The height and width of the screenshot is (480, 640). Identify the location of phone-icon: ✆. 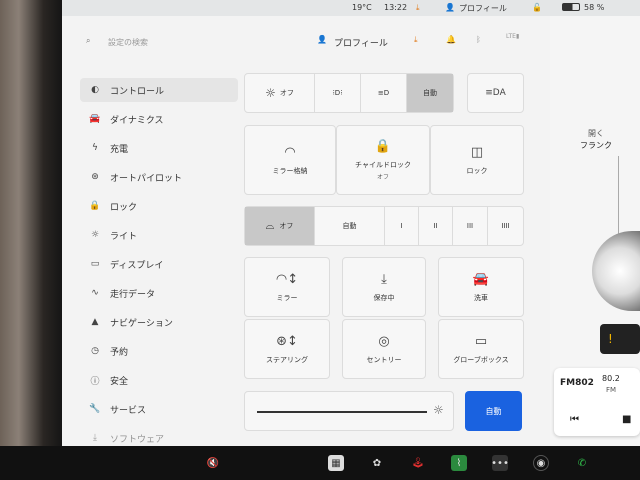
(582, 463).